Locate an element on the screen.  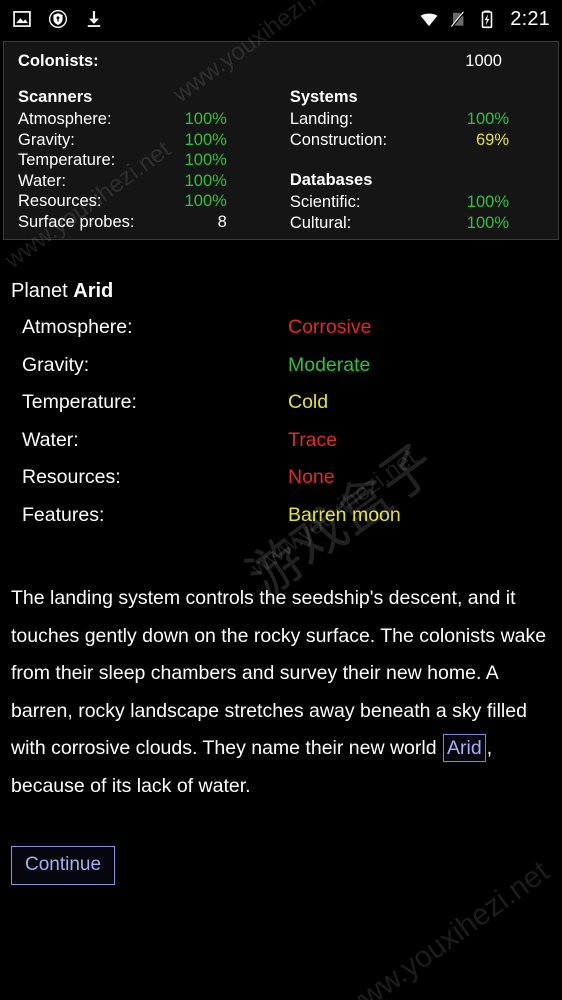
systems-heading: Systems is located at coordinates (323, 97).